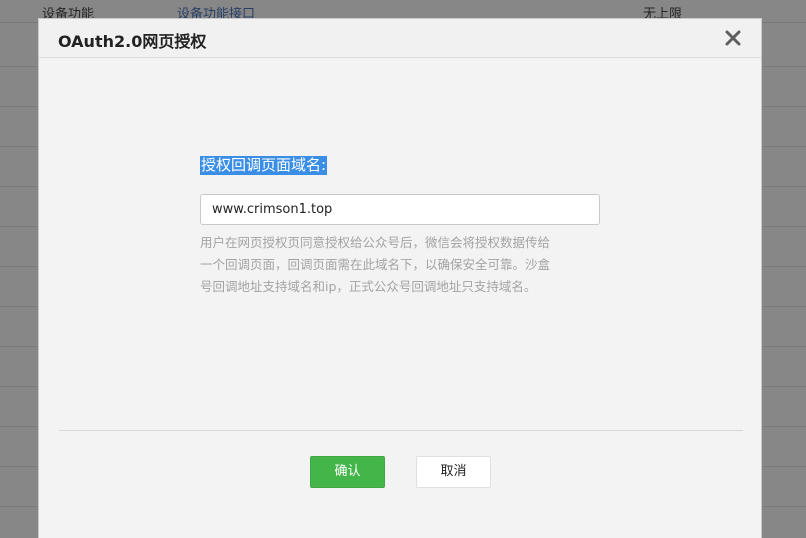  What do you see at coordinates (347, 472) in the screenshot?
I see `confirm-button: 确认` at bounding box center [347, 472].